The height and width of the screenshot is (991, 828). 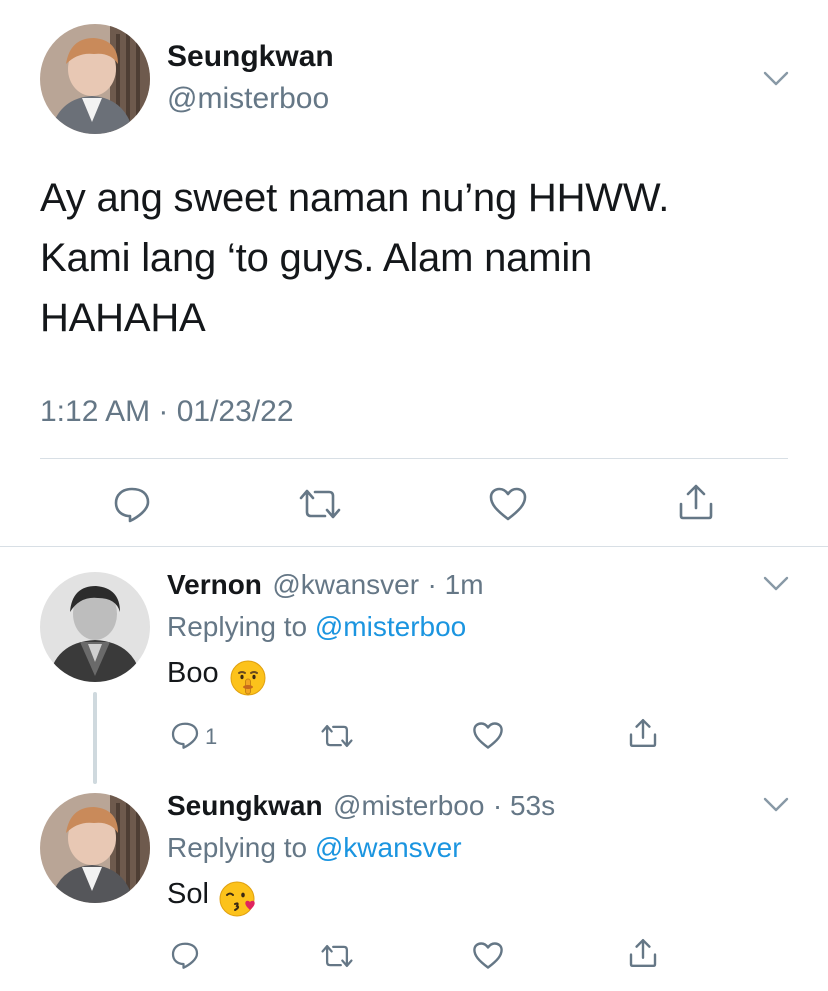 What do you see at coordinates (248, 99) in the screenshot?
I see `author-handle: @misterboo` at bounding box center [248, 99].